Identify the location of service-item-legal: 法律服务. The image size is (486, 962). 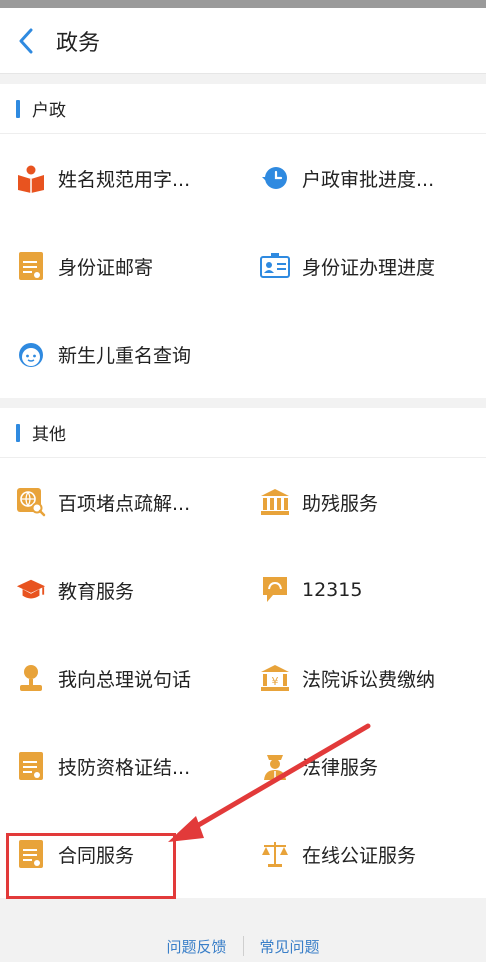
(319, 766).